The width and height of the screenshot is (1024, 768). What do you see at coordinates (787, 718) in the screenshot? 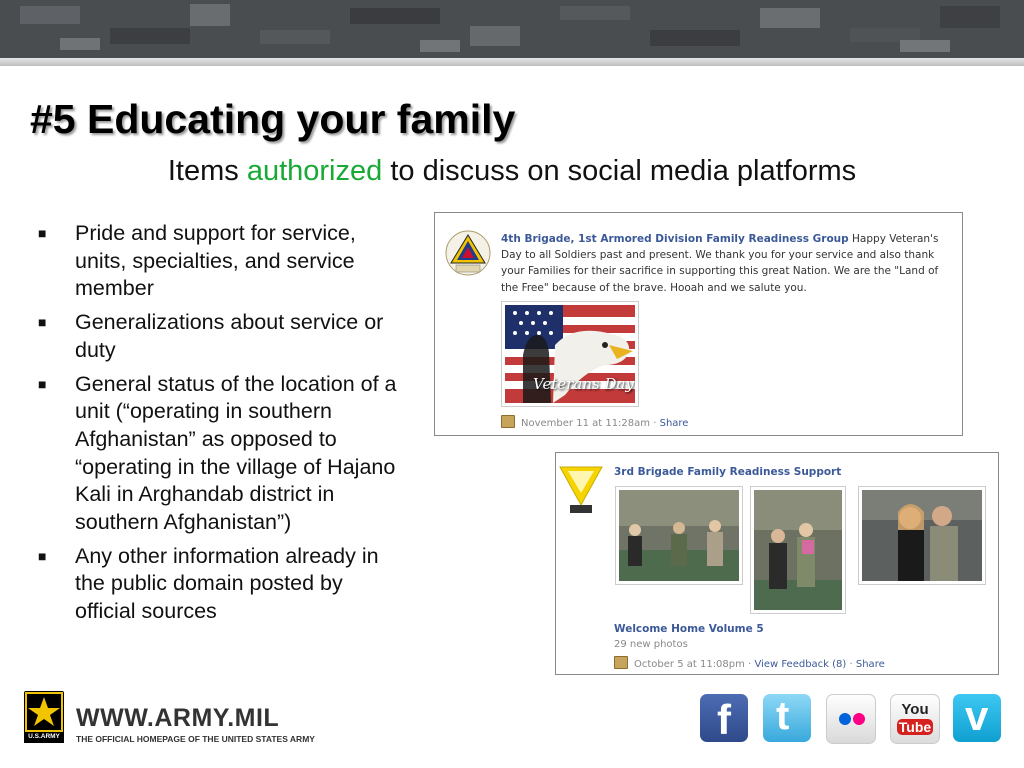
I see `twitter-icon: t` at bounding box center [787, 718].